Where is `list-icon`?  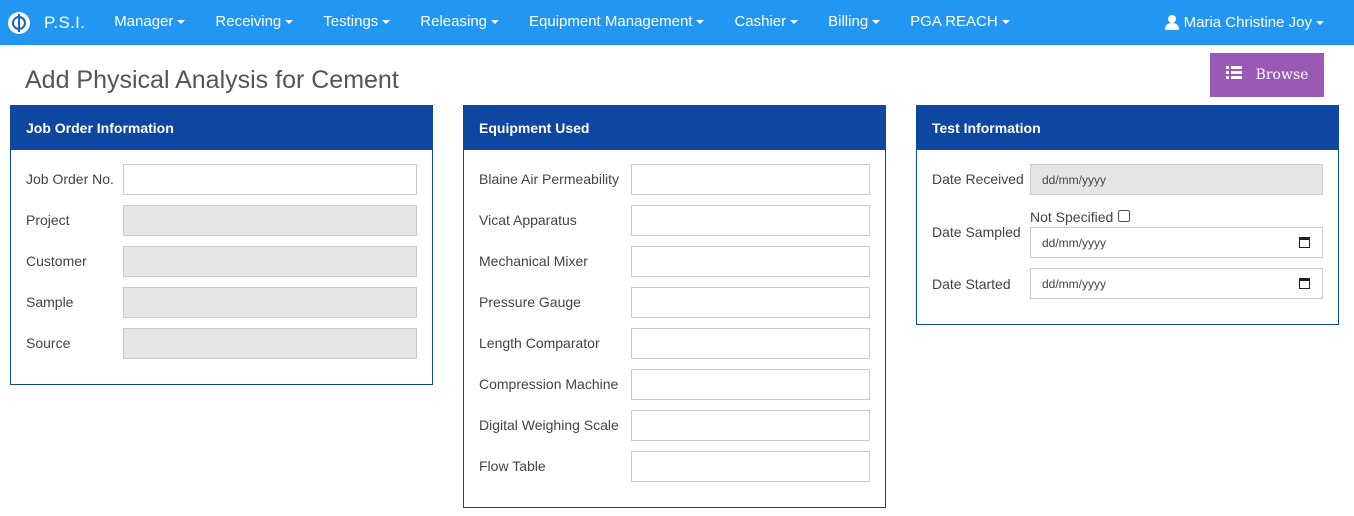
list-icon is located at coordinates (1233, 72).